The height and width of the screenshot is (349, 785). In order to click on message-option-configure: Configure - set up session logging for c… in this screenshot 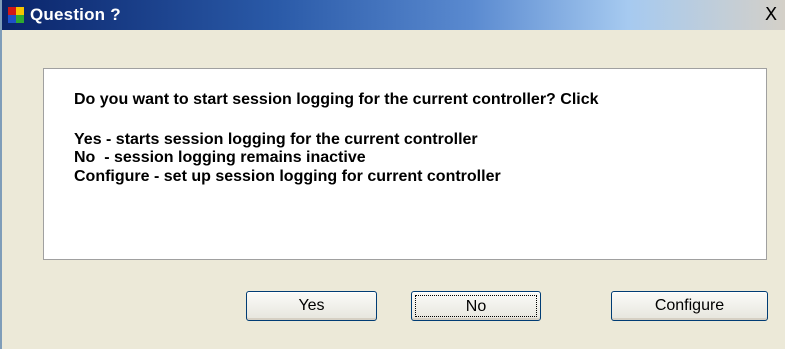, I will do `click(287, 176)`.